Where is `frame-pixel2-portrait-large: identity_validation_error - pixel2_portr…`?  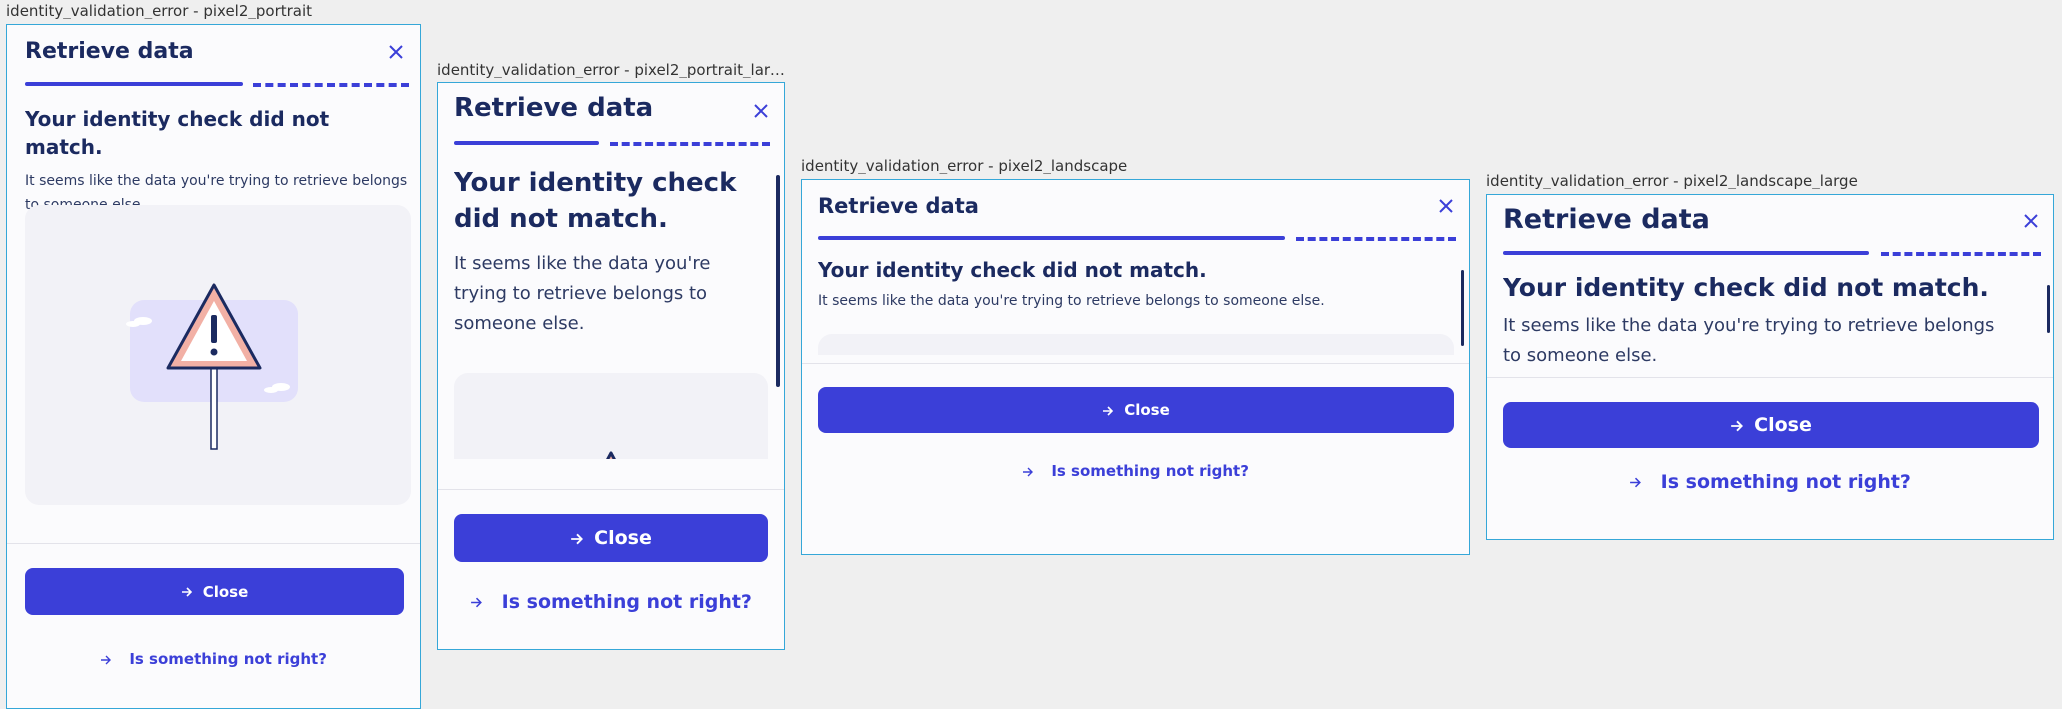 frame-pixel2-portrait-large: identity_validation_error - pixel2_portr… is located at coordinates (611, 355).